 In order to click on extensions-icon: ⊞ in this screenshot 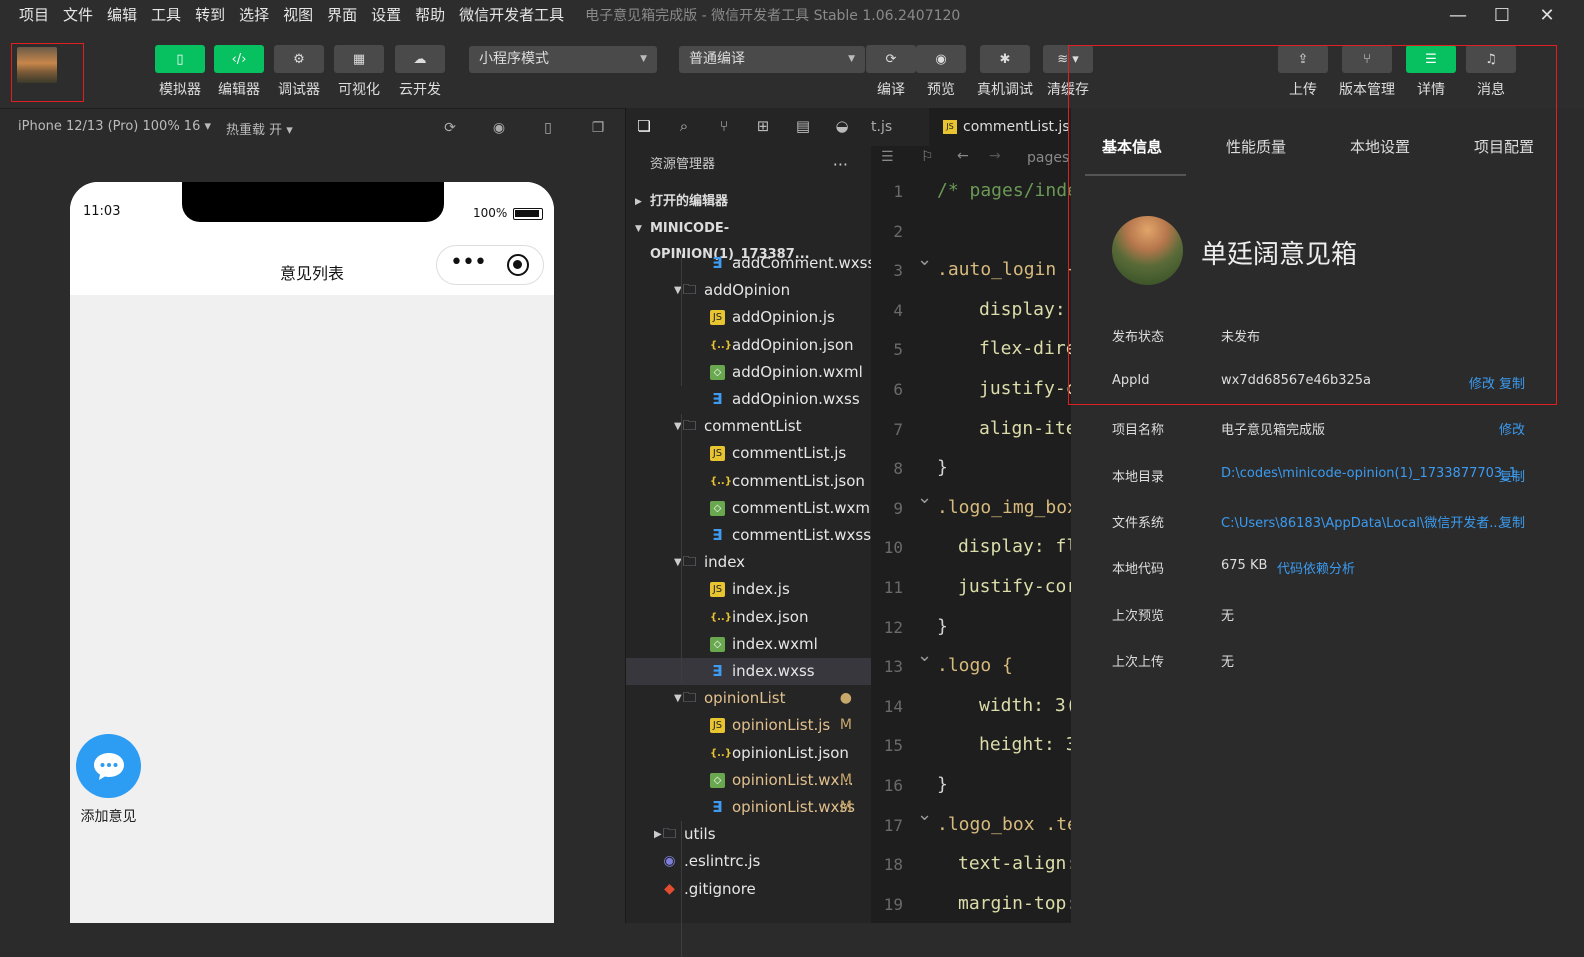, I will do `click(763, 127)`.